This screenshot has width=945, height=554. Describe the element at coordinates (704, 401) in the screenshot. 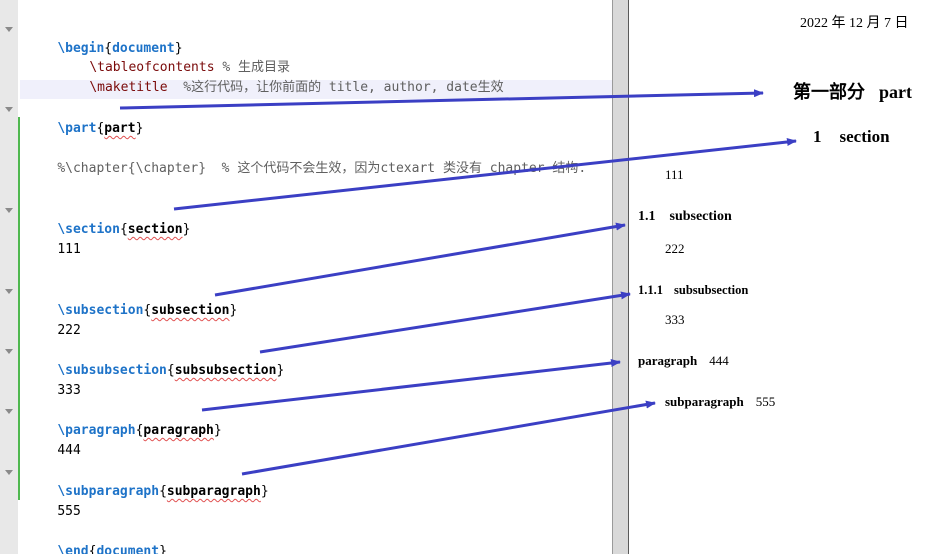

I see `subparagraph-title: subparagraph` at that location.